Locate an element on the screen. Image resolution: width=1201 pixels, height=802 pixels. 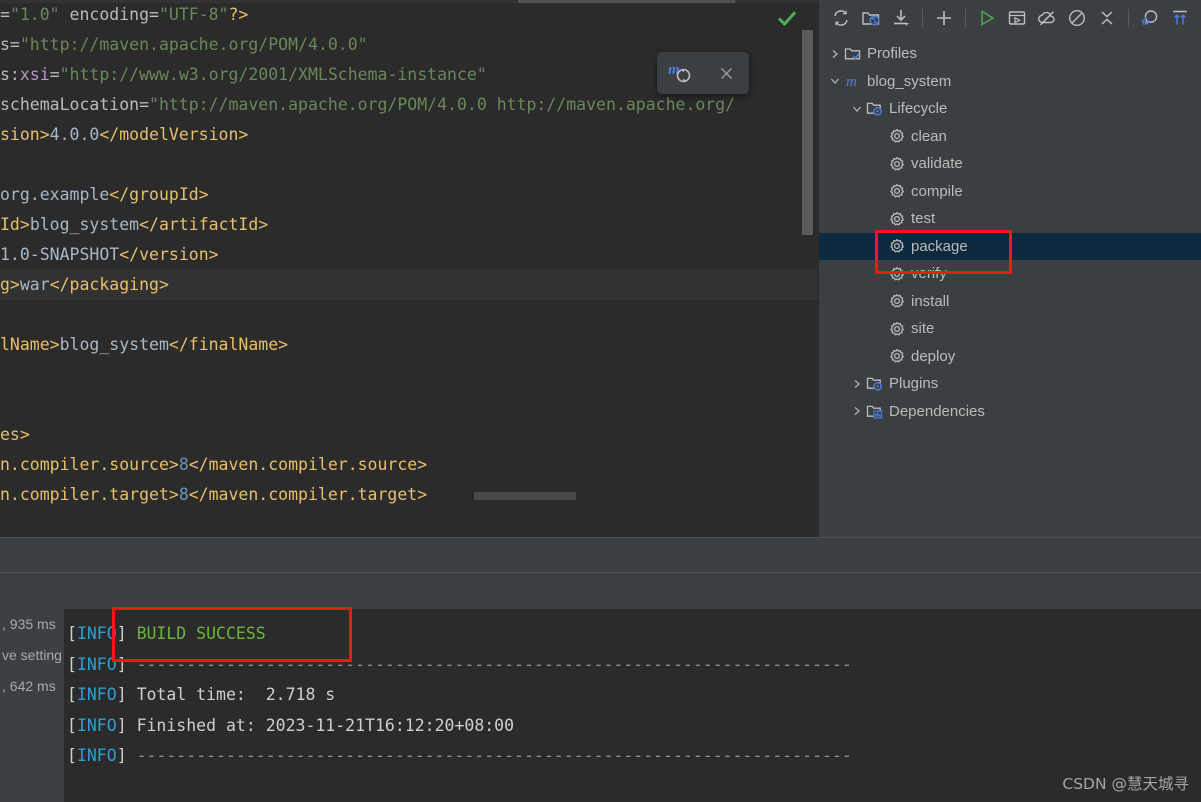
editor-tab-strip-highlight is located at coordinates (626, 1).